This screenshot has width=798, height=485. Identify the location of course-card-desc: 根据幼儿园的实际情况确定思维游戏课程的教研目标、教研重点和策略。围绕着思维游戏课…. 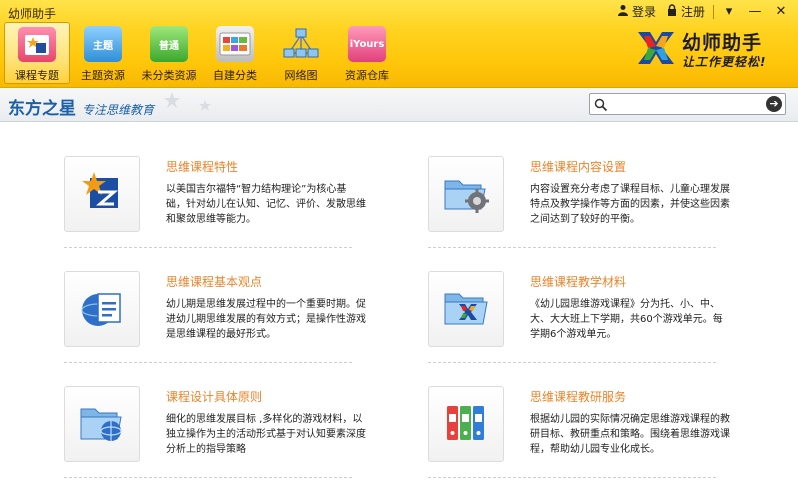
(630, 434).